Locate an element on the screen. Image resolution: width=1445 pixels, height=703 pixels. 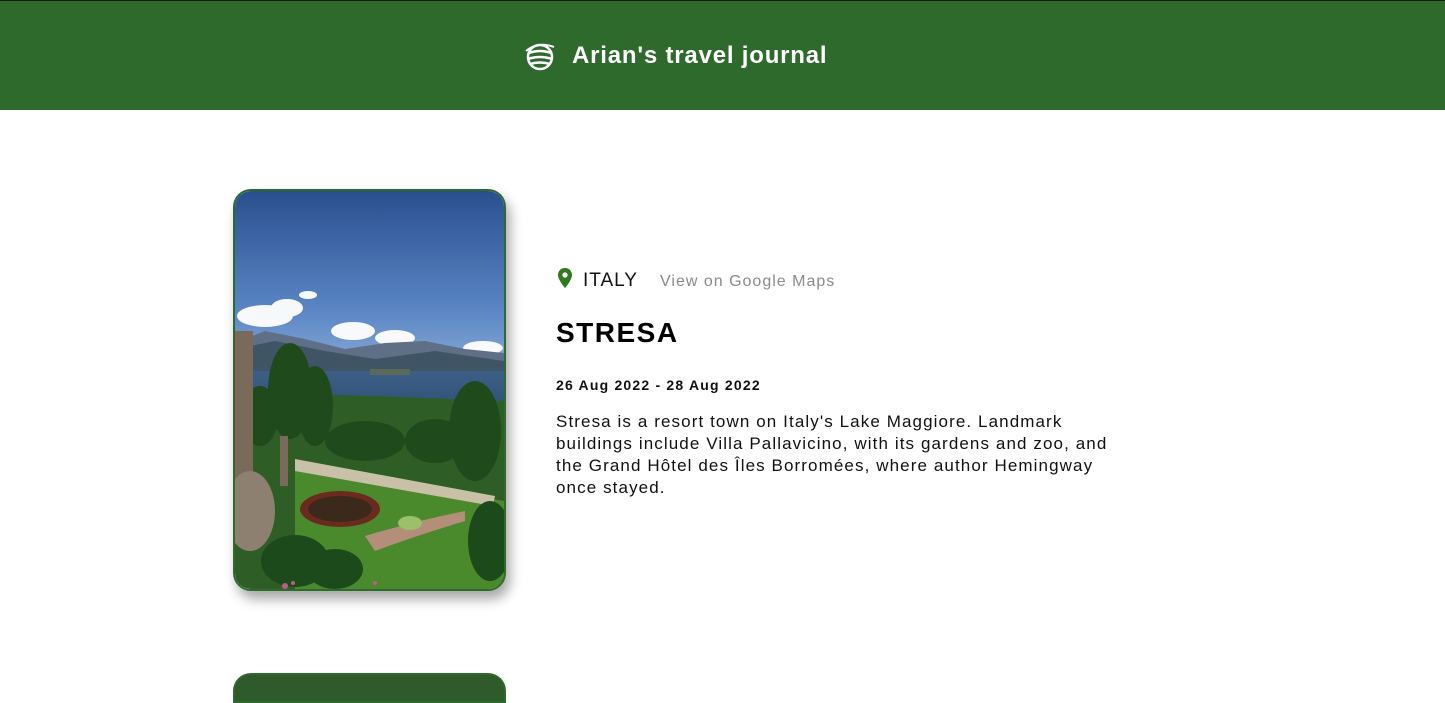
site-title: Arian's travel journal is located at coordinates (700, 55).